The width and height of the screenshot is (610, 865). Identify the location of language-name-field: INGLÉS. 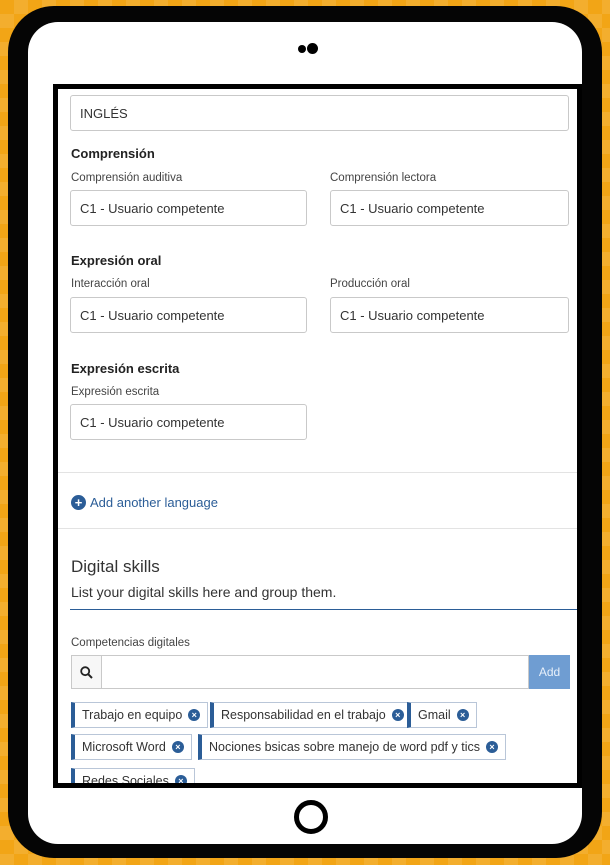
(319, 113).